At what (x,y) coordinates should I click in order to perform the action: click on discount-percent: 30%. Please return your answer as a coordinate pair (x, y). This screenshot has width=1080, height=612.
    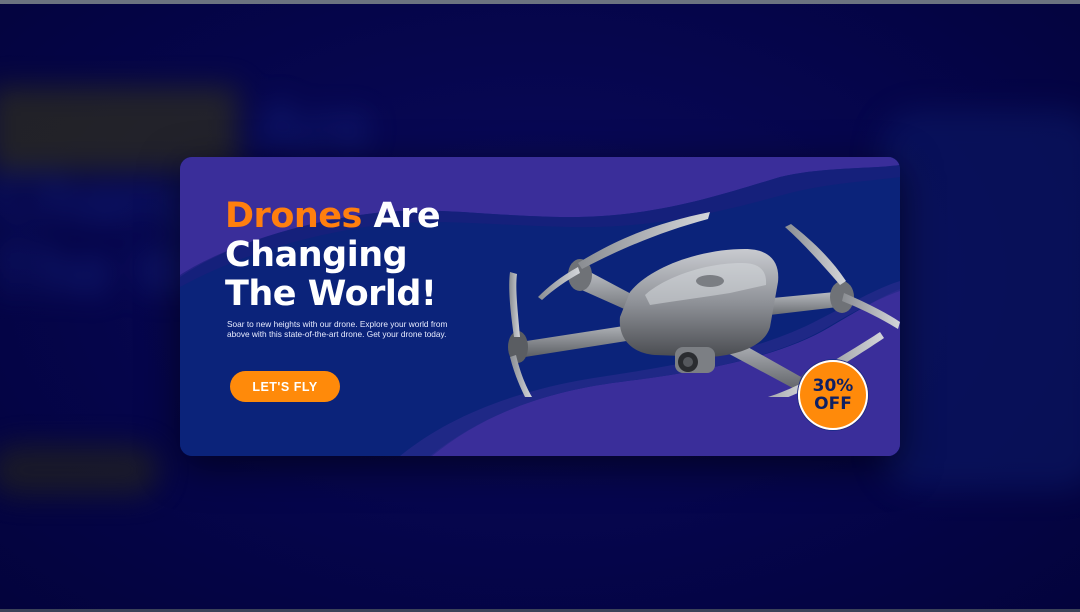
    Looking at the image, I should click on (833, 386).